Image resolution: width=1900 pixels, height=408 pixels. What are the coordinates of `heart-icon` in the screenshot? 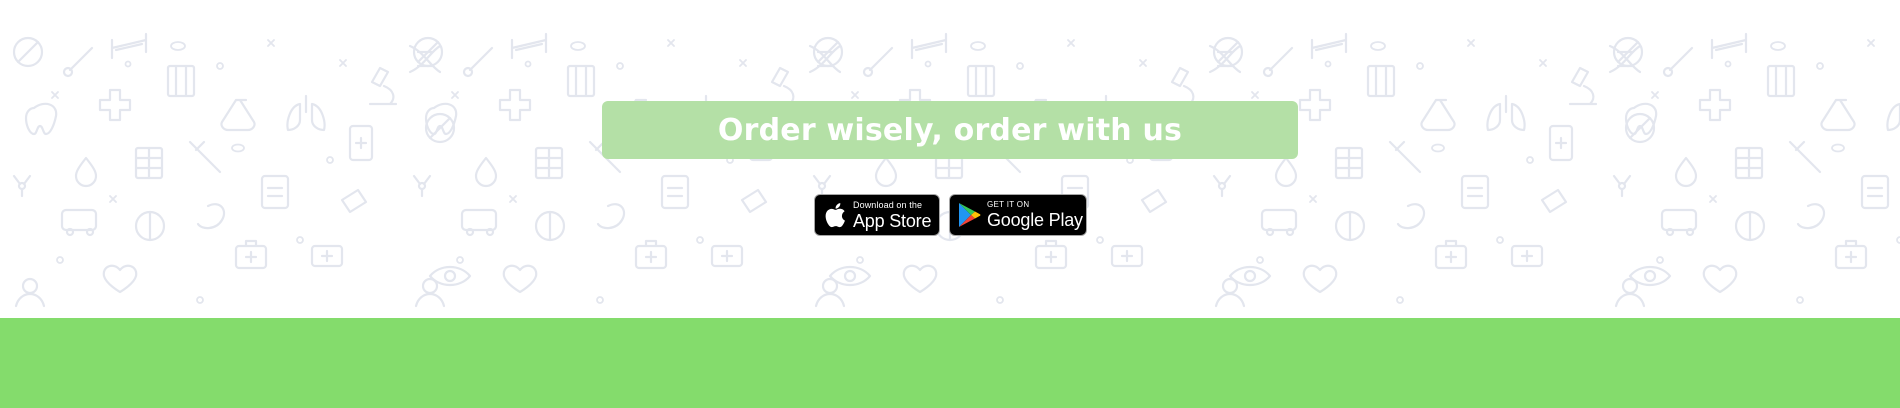 It's located at (120, 279).